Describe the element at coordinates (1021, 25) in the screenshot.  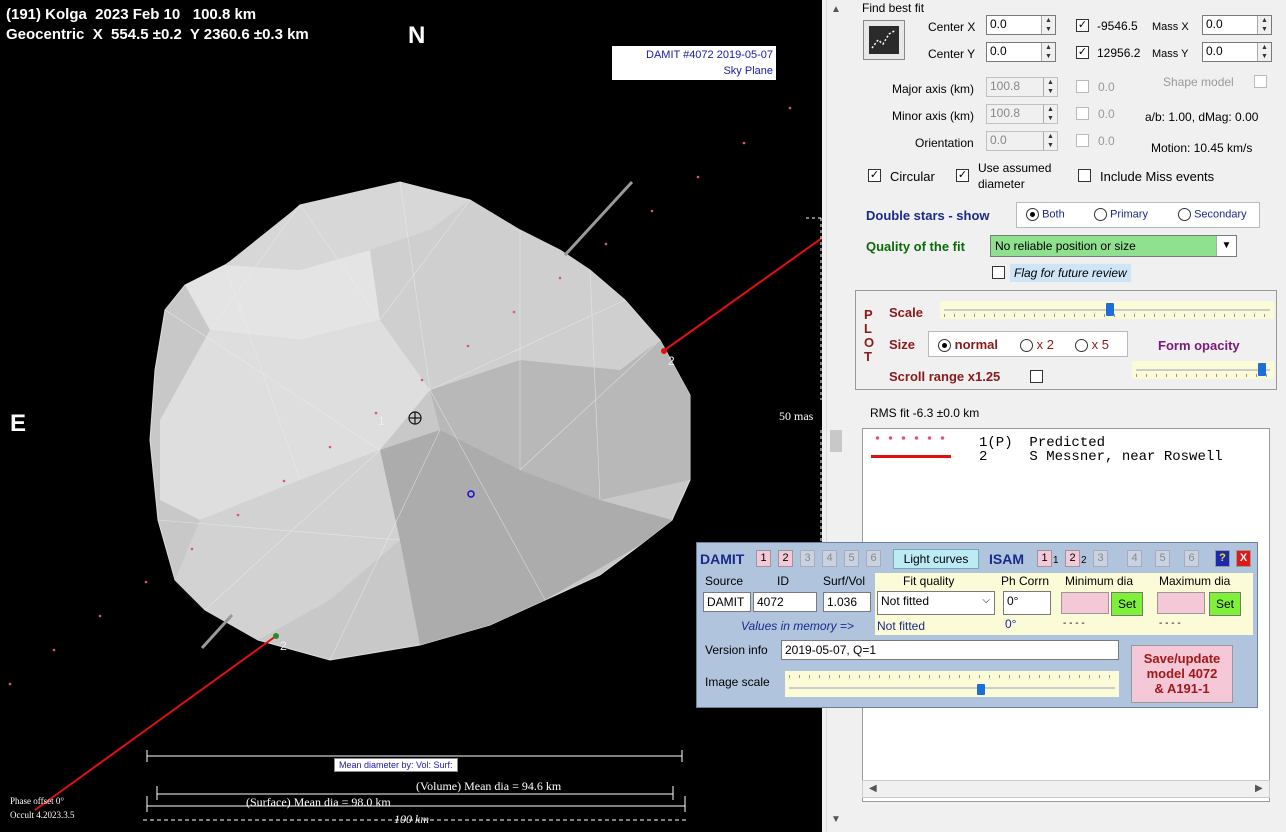
I see `center-x-input: 0.0 ▲ ▼` at that location.